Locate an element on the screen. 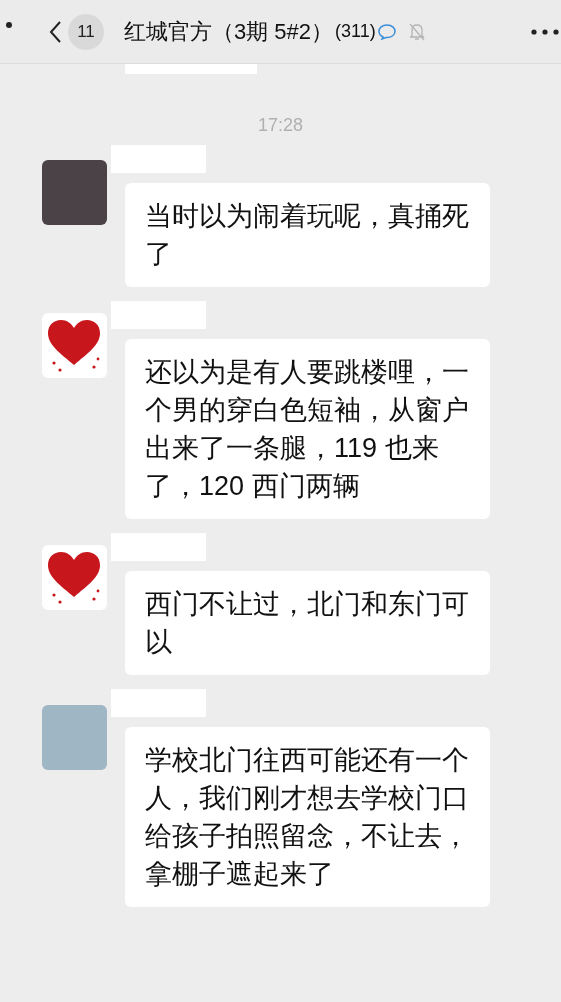 This screenshot has height=1002, width=561. message-bubble: 西门不让过，北门和东门可以 is located at coordinates (307, 623).